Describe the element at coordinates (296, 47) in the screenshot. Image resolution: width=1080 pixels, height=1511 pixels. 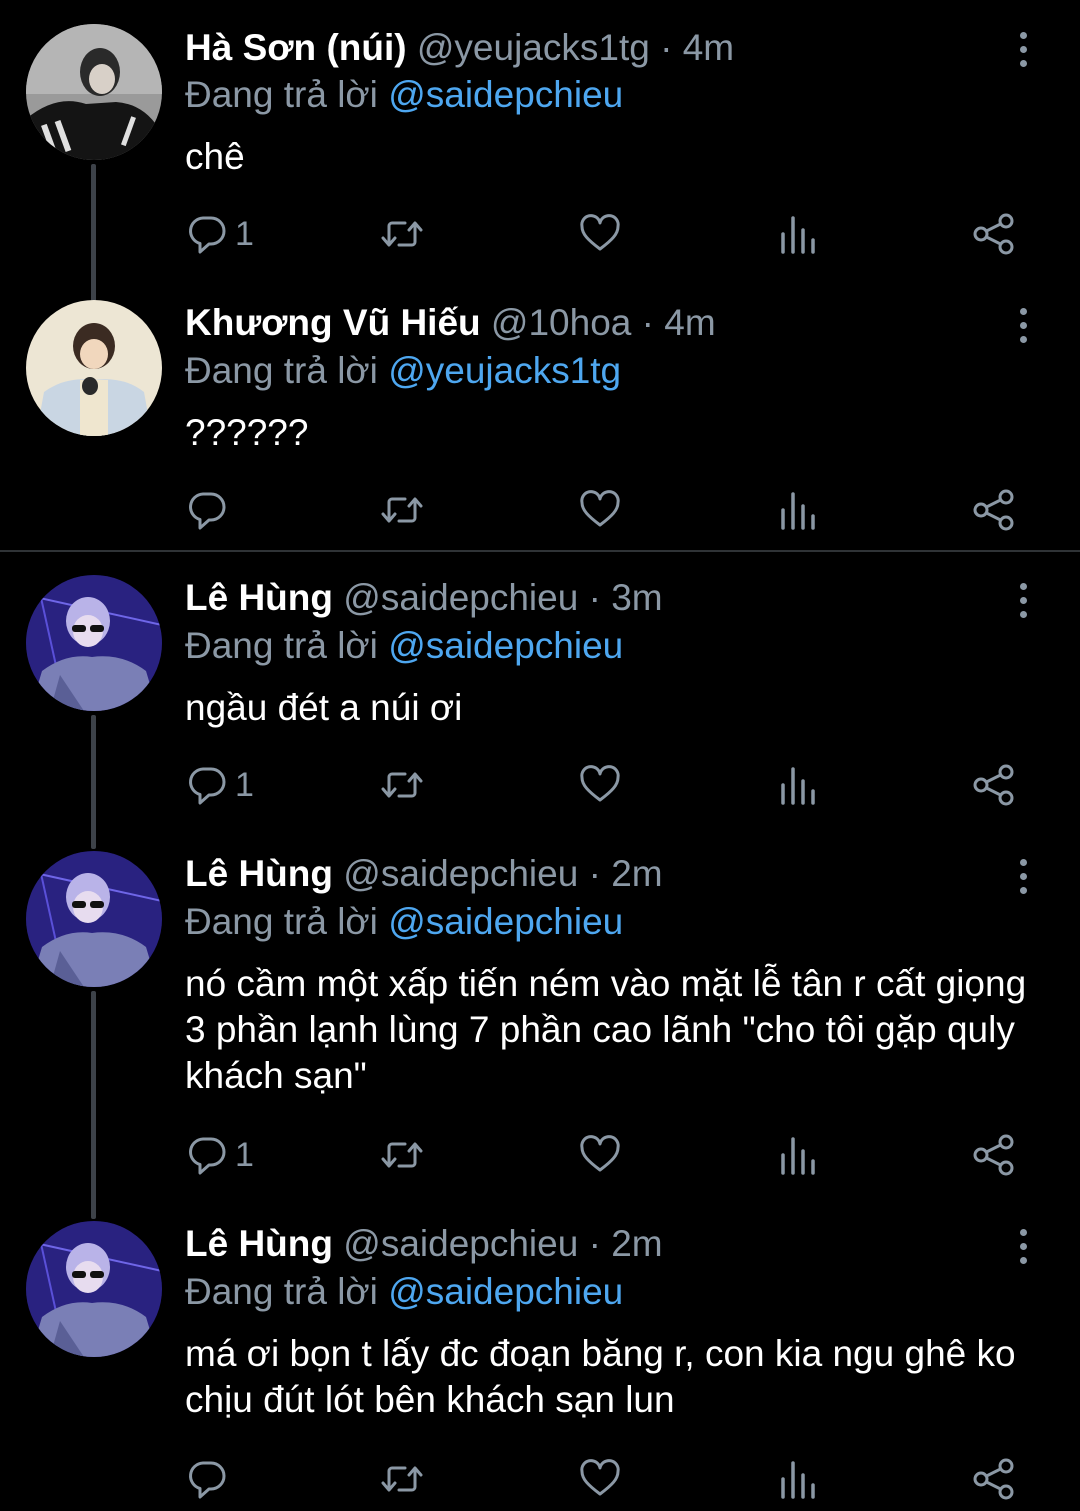
I see `display-name: Hà Sơn (núi)` at that location.